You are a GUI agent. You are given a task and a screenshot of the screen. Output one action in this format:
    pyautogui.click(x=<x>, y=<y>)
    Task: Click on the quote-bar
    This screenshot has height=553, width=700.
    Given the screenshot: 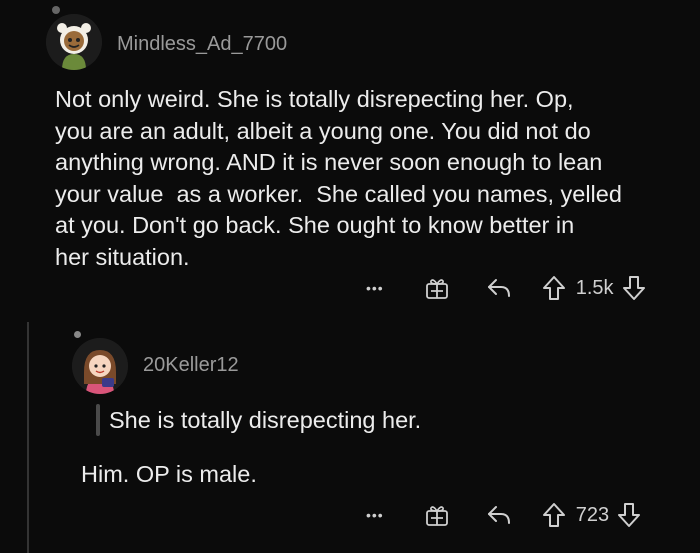 What is the action you would take?
    pyautogui.click(x=98, y=420)
    